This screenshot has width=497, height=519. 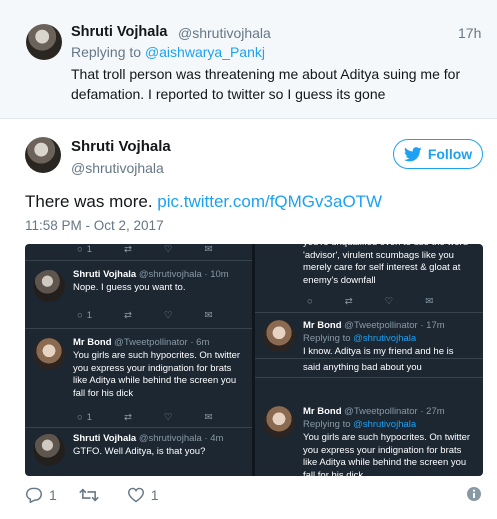 I want to click on tweet-author: Shruti Vojhala @shrutivojhala · 10m, so click(x=151, y=274).